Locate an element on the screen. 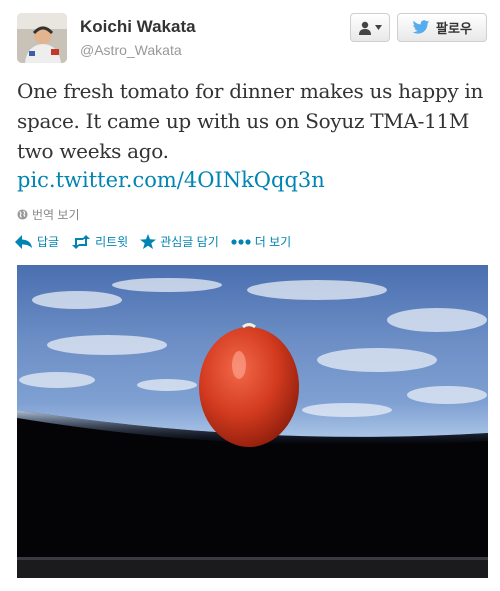  more-button: 더 보기 is located at coordinates (261, 241).